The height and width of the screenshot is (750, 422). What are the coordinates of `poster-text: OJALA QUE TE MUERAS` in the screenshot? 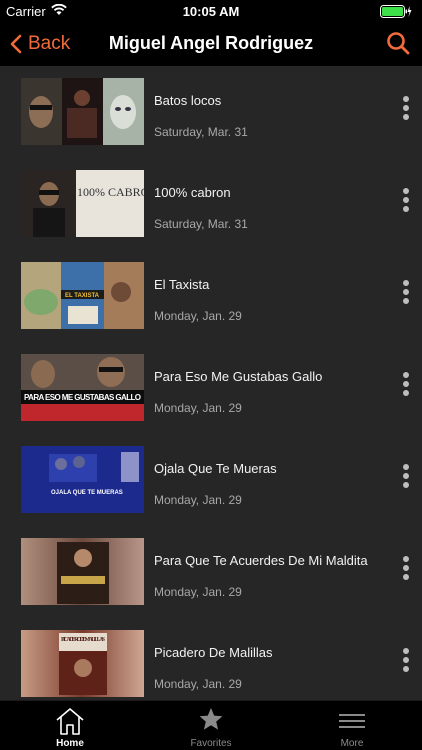 It's located at (87, 493).